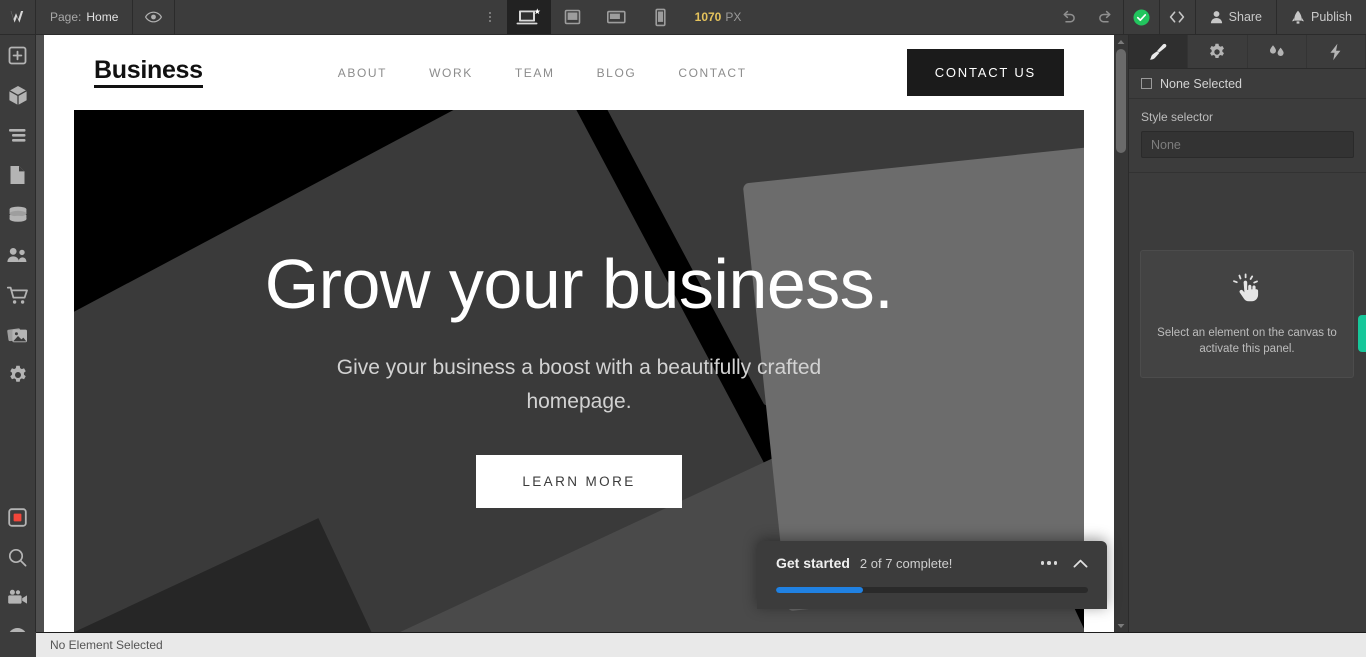  I want to click on plus-square-icon, so click(17, 55).